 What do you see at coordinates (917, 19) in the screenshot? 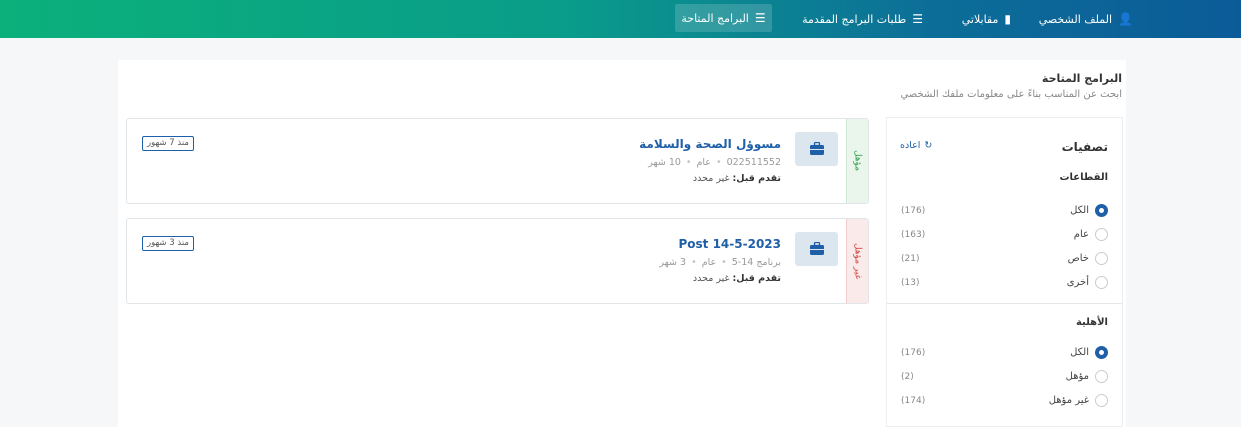
I see `list-numbered-icon: ☰` at bounding box center [917, 19].